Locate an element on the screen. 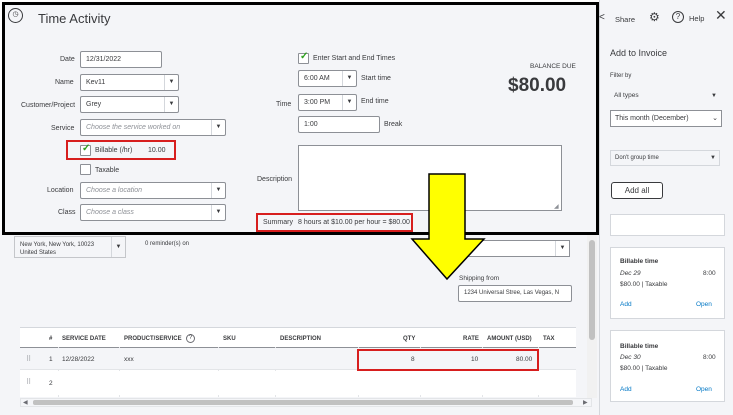 The image size is (733, 415). history-clock-icon: ◷ is located at coordinates (15, 15).